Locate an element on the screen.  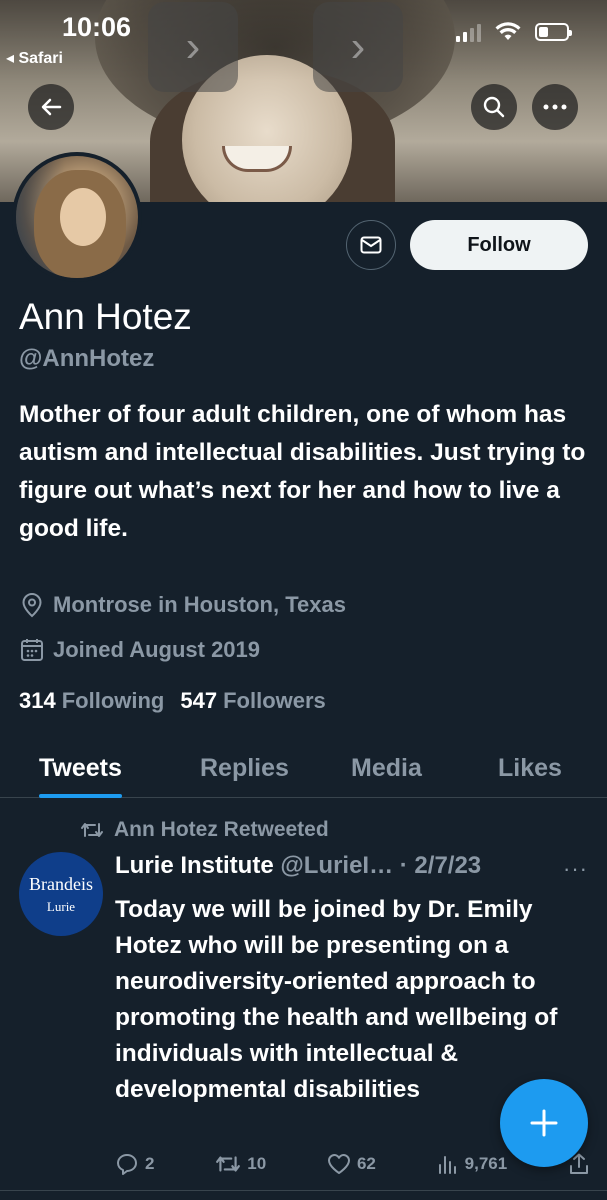
view-count: 9,761 is located at coordinates (486, 1163).